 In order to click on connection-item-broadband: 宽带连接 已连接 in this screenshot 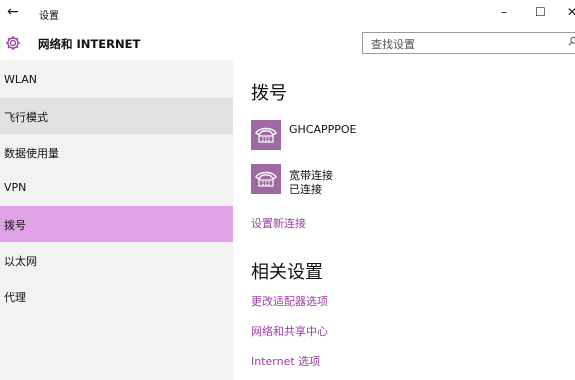, I will do `click(401, 180)`.